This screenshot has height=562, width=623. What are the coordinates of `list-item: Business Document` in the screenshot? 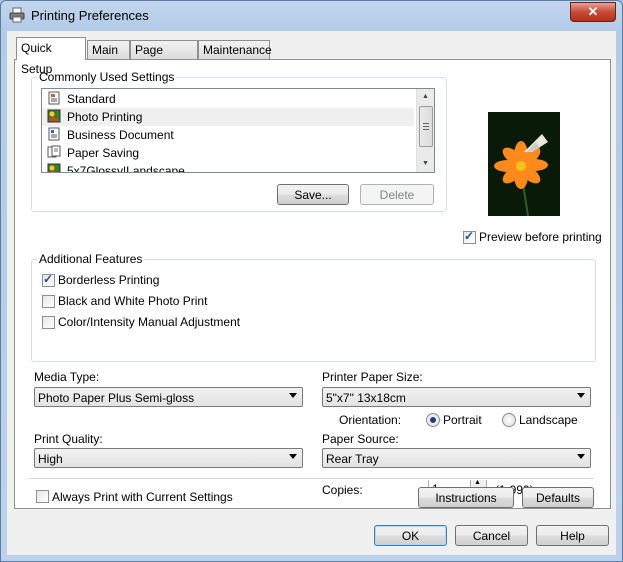 It's located at (228, 135).